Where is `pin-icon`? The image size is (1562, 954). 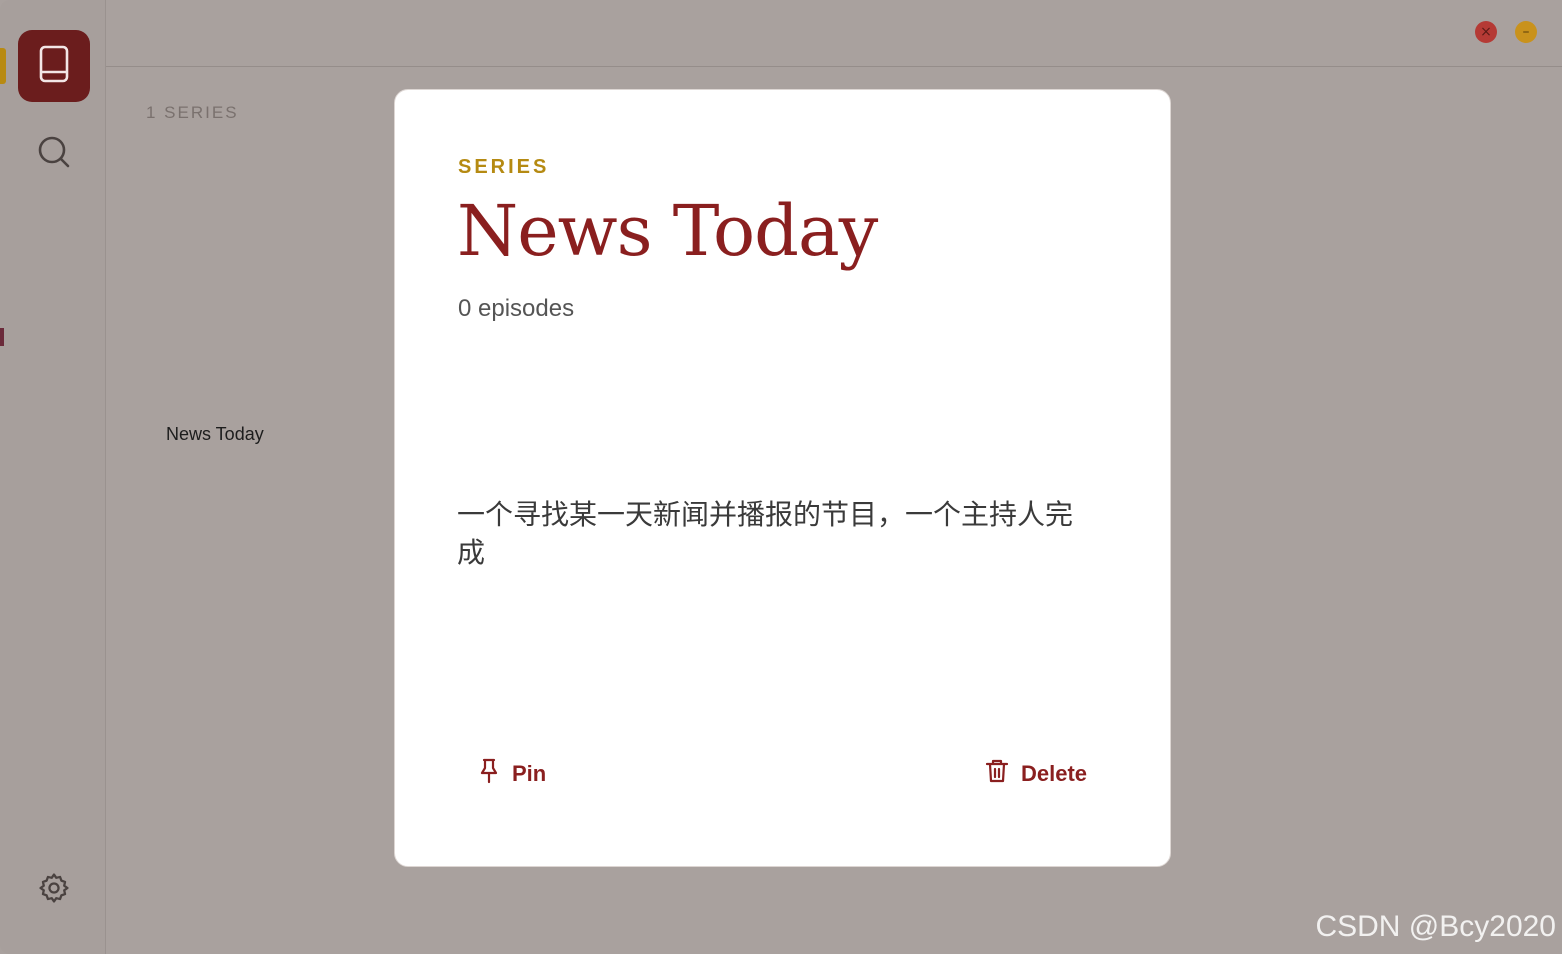 pin-icon is located at coordinates (495, 774).